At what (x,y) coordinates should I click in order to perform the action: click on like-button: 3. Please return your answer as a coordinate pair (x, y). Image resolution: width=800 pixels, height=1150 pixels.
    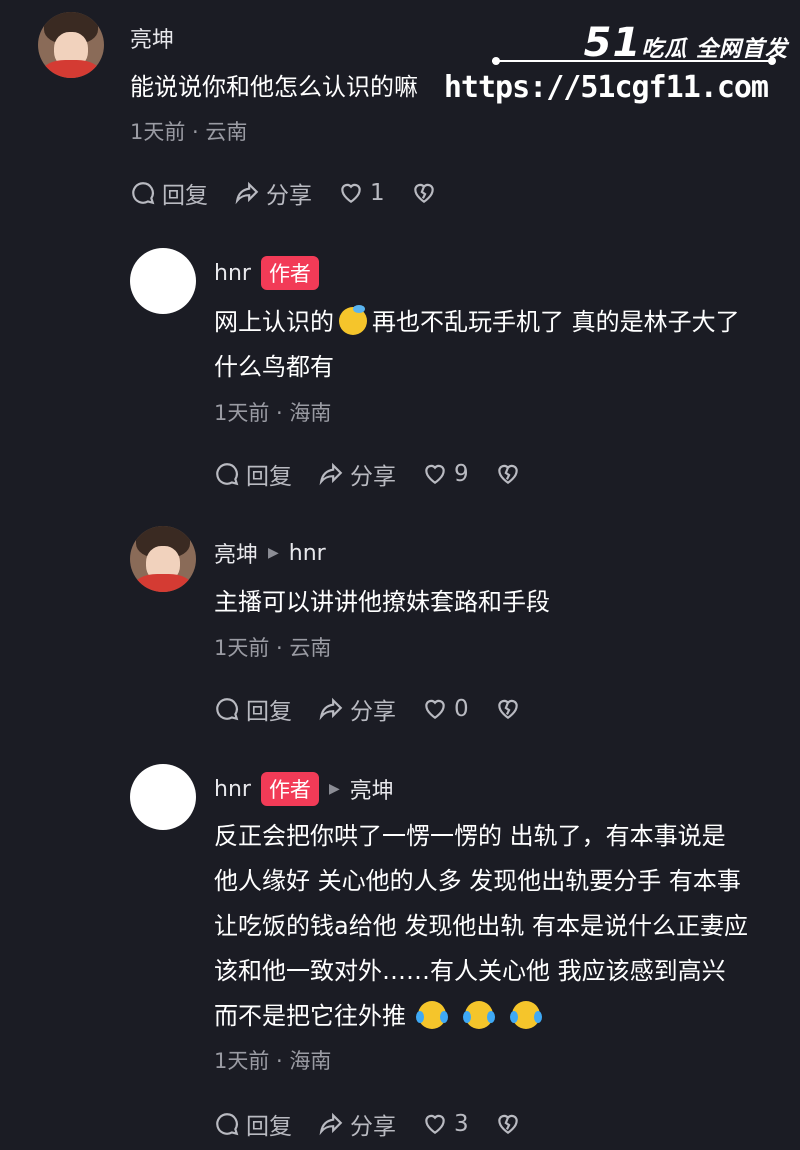
    Looking at the image, I should click on (445, 1124).